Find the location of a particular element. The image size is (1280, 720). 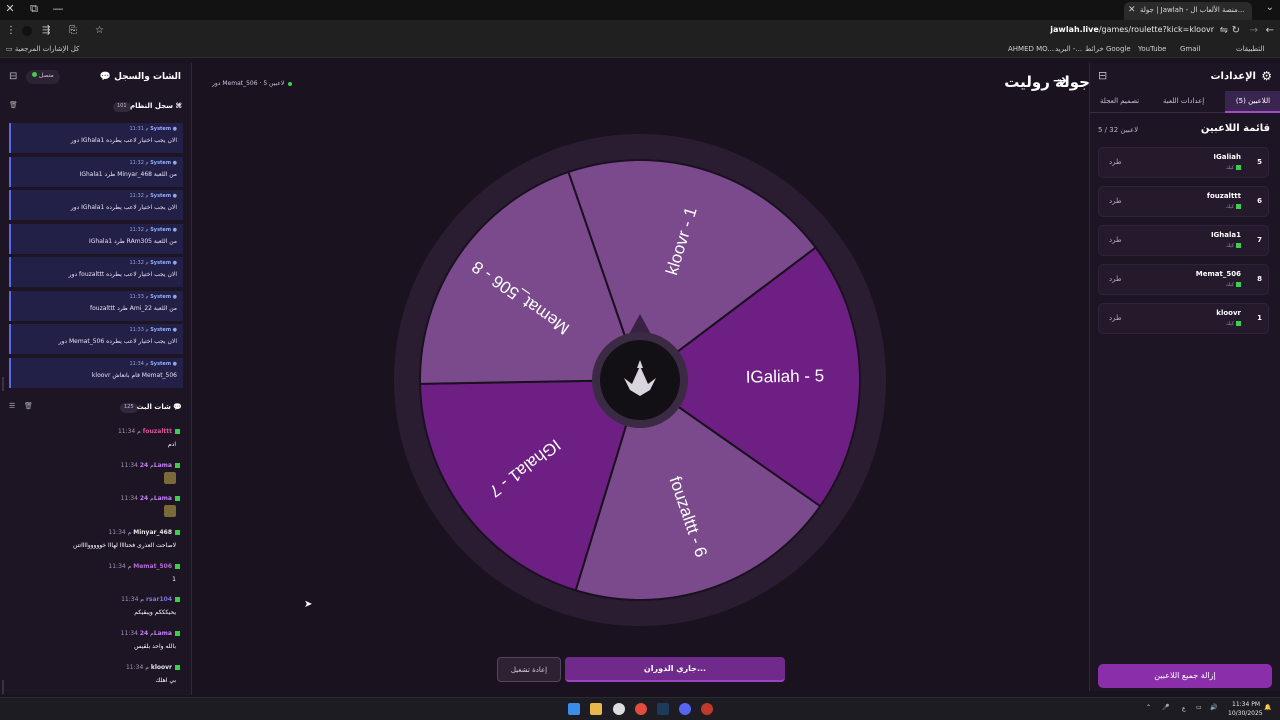

bookmark-youtube: YouTube is located at coordinates (1152, 49).